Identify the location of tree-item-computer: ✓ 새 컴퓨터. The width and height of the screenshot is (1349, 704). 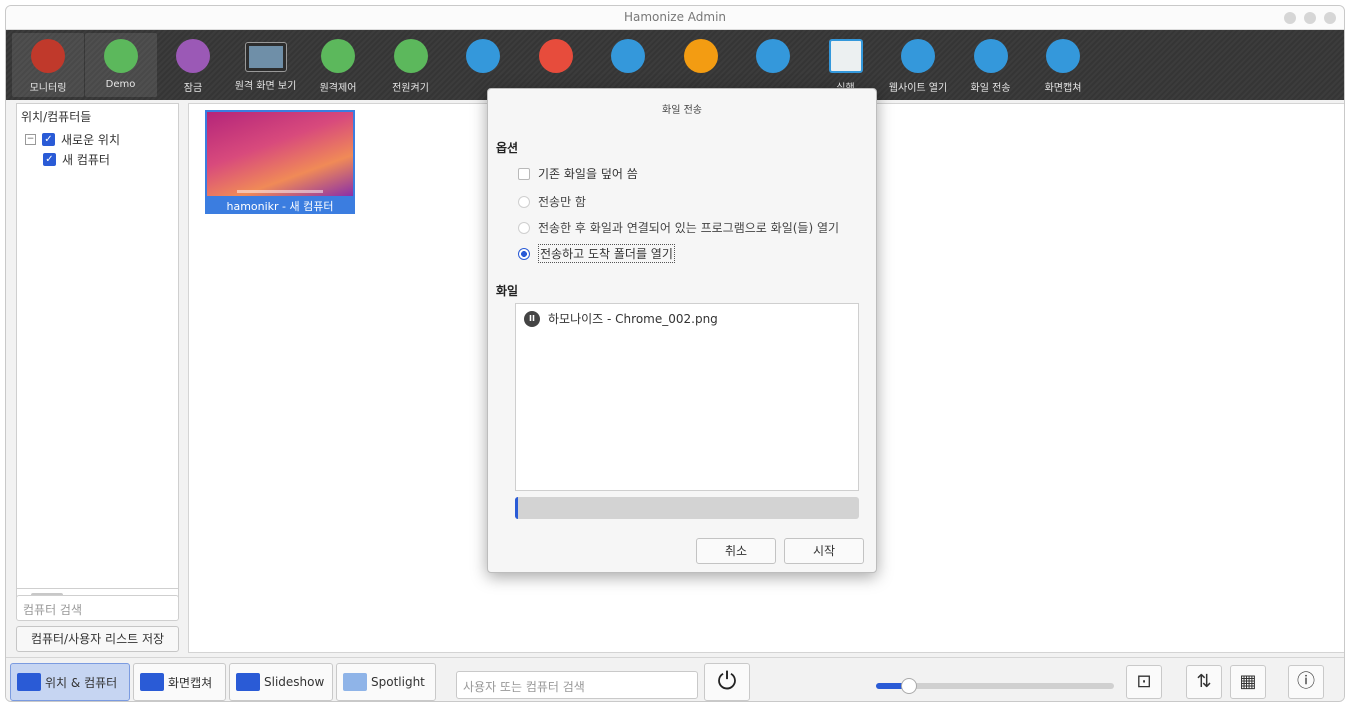
(97, 159).